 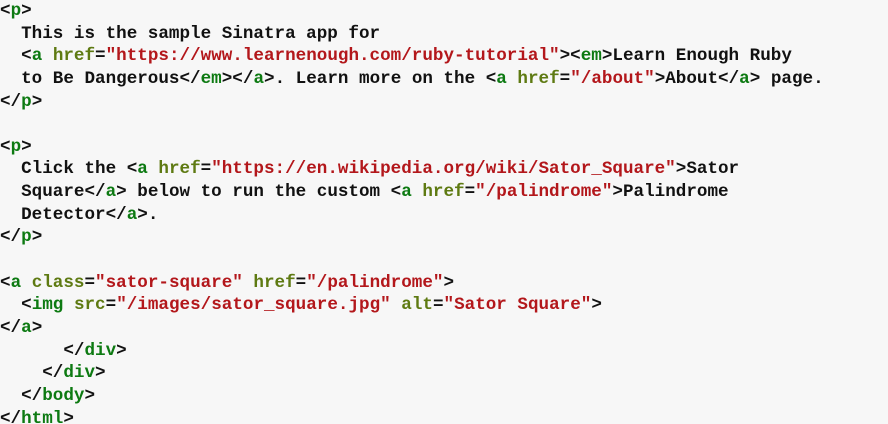 I want to click on code-token-txt: This is the sample Sinatra app for, so click(x=190, y=33).